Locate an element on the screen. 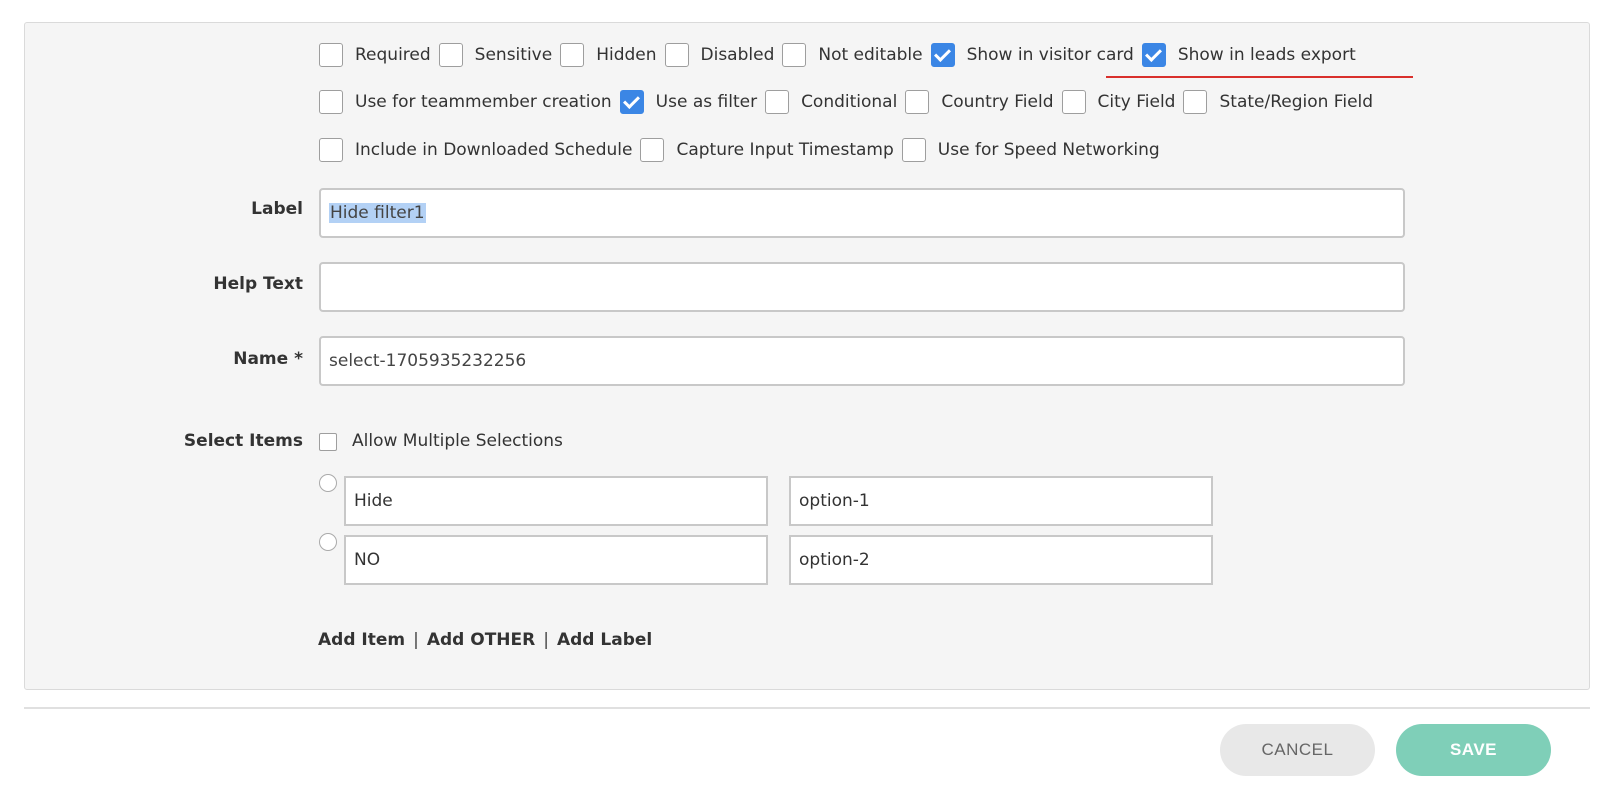  item-value: option-2 is located at coordinates (834, 560).